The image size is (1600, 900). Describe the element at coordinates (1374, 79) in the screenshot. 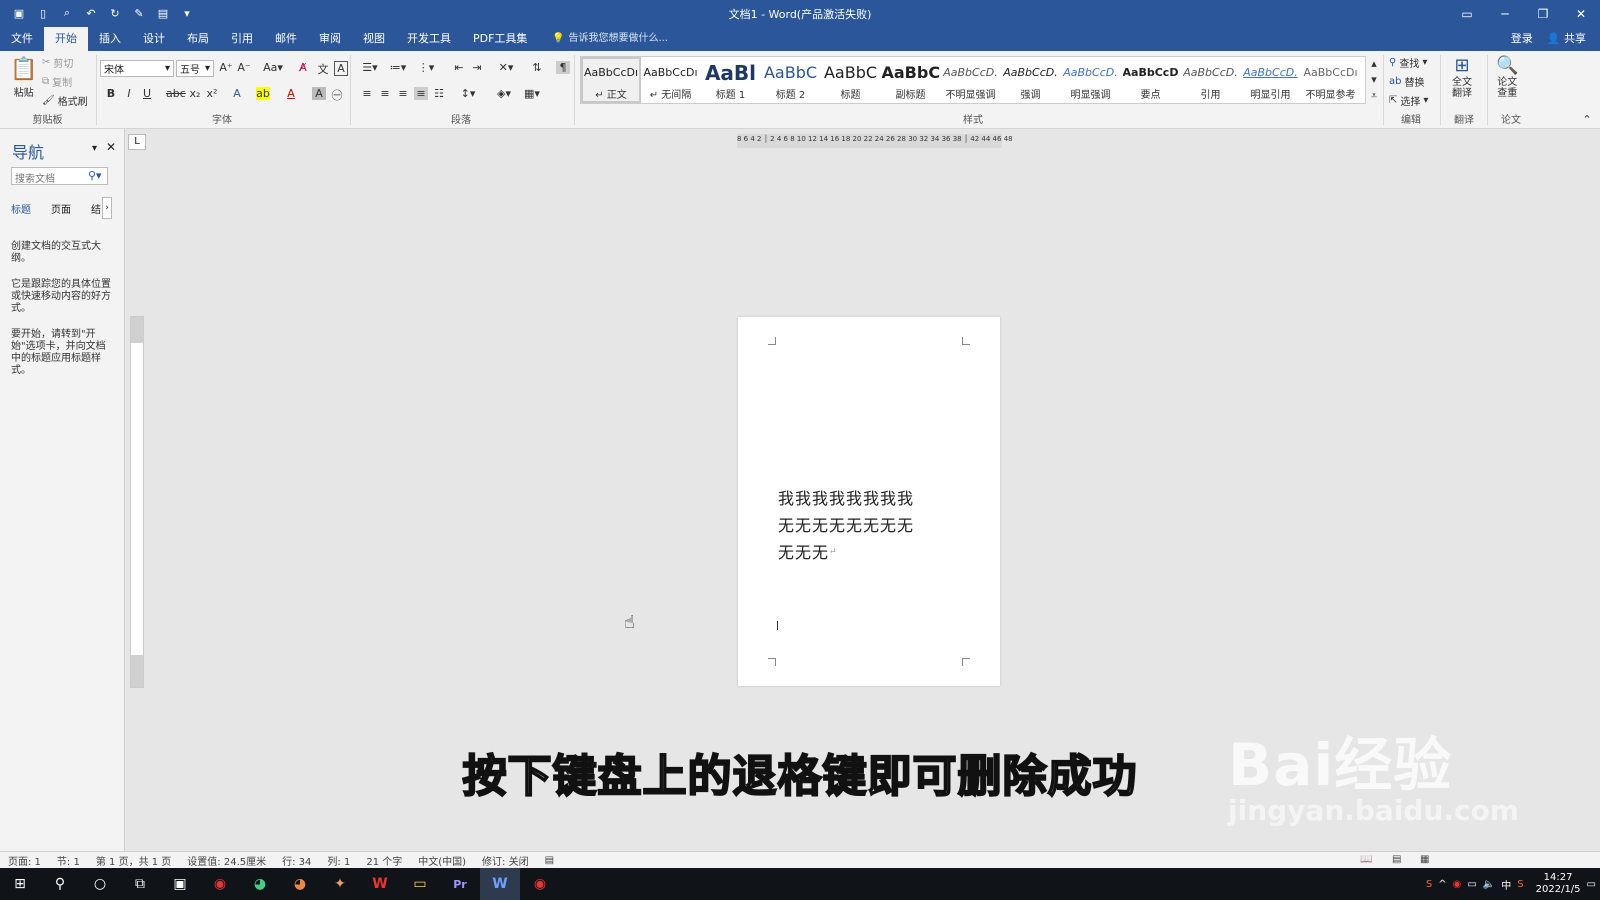

I see `gallery-scroll-down-icon: ▾` at that location.